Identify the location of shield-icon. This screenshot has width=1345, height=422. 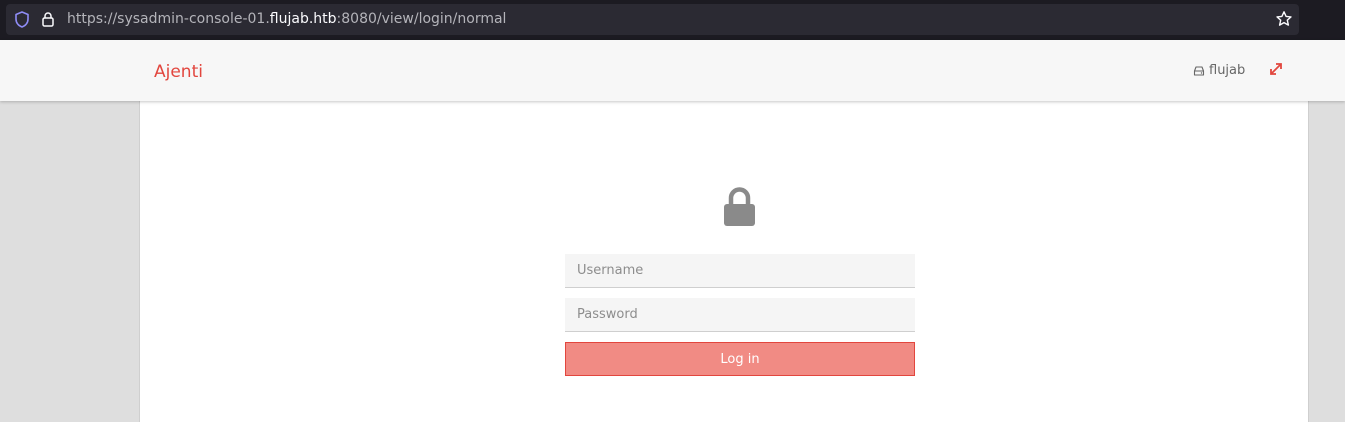
(22, 19).